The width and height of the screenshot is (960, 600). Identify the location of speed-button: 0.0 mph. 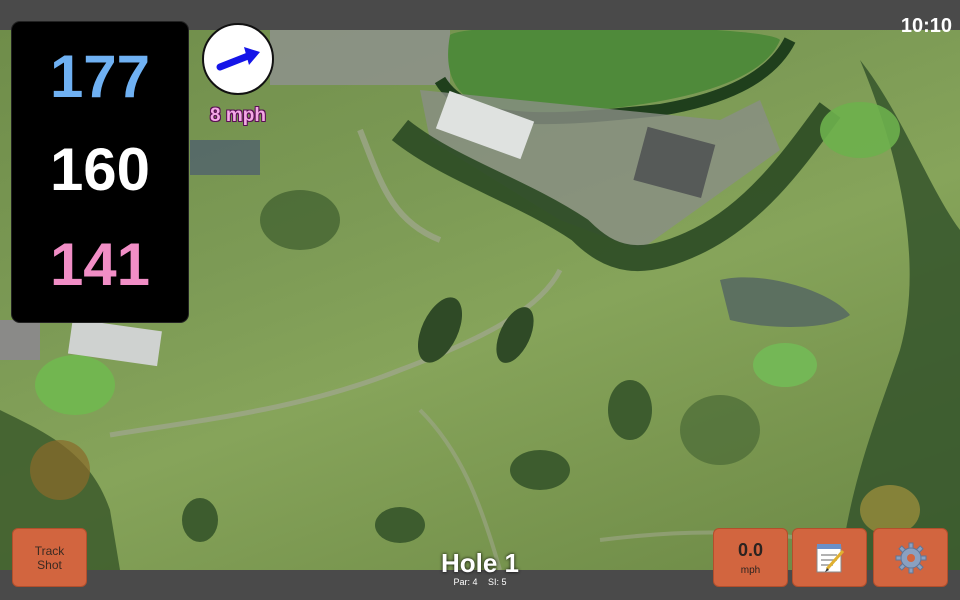
(750, 557).